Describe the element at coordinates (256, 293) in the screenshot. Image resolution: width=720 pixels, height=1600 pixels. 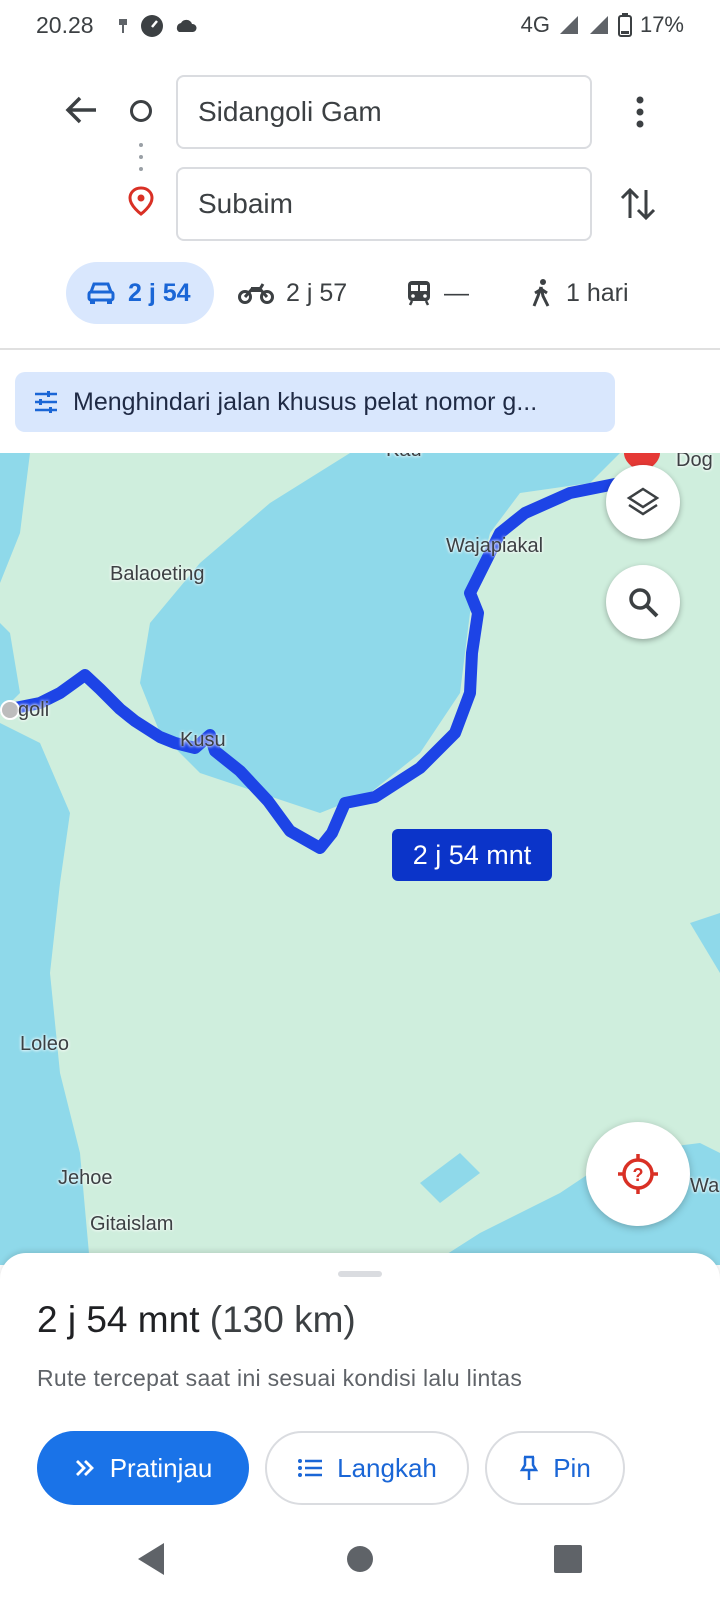
I see `motorcycle-icon` at that location.